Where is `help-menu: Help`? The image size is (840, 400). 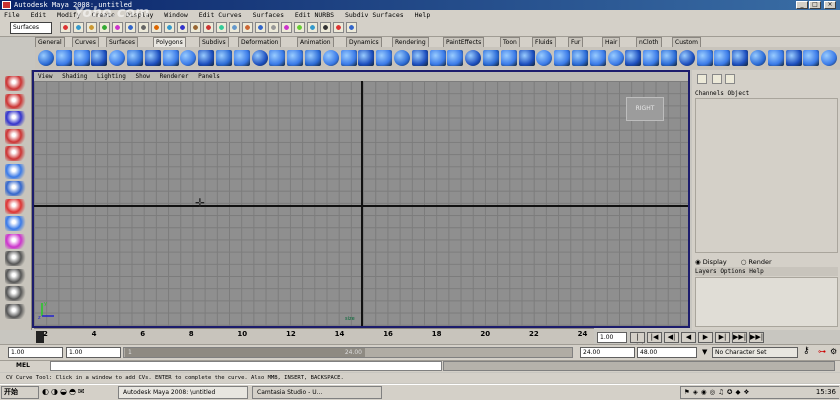
help-menu: Help is located at coordinates (756, 271).